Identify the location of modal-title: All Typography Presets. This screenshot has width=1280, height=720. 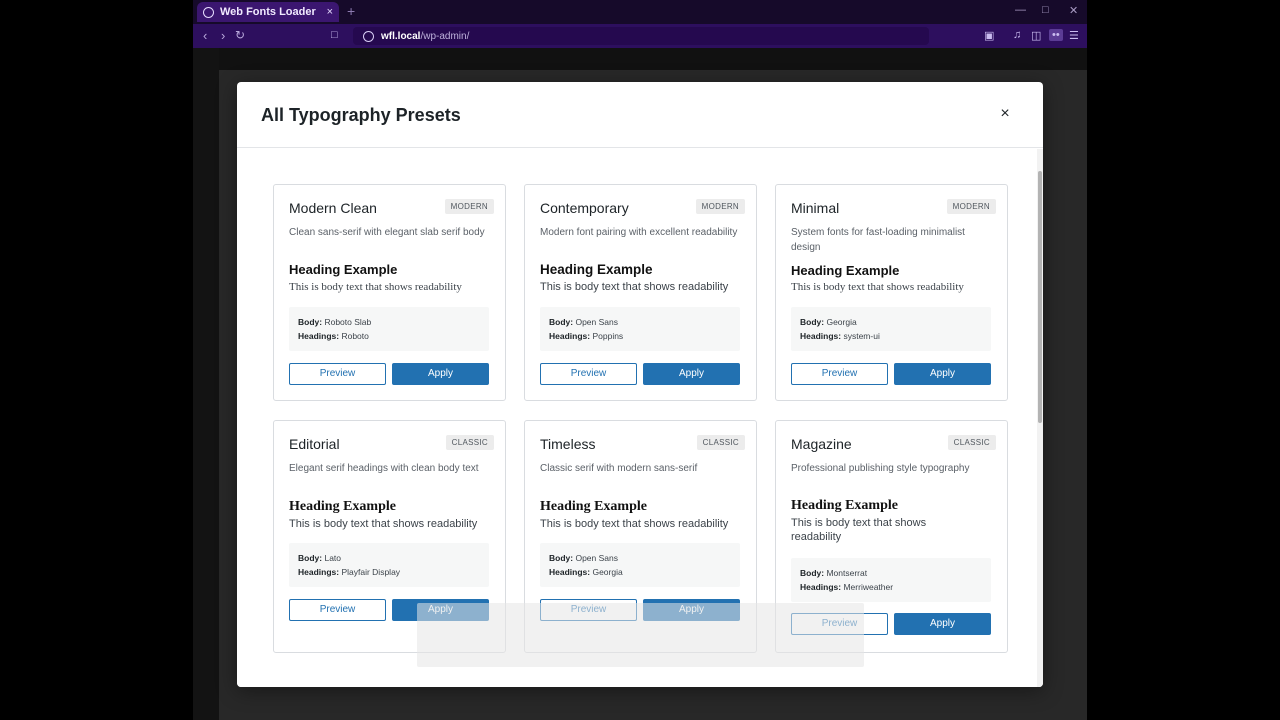
(361, 115).